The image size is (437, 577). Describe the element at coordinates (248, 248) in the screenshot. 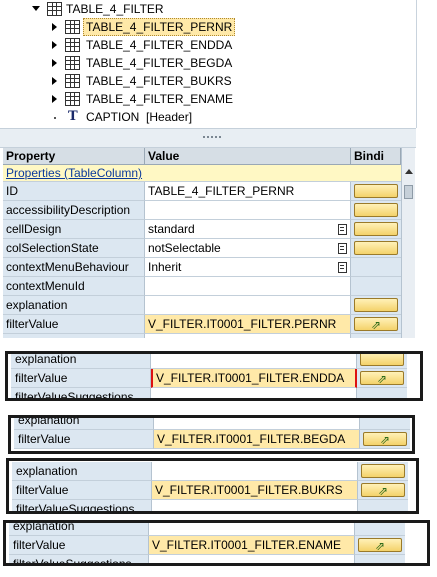

I see `property-value: notSelectable` at that location.